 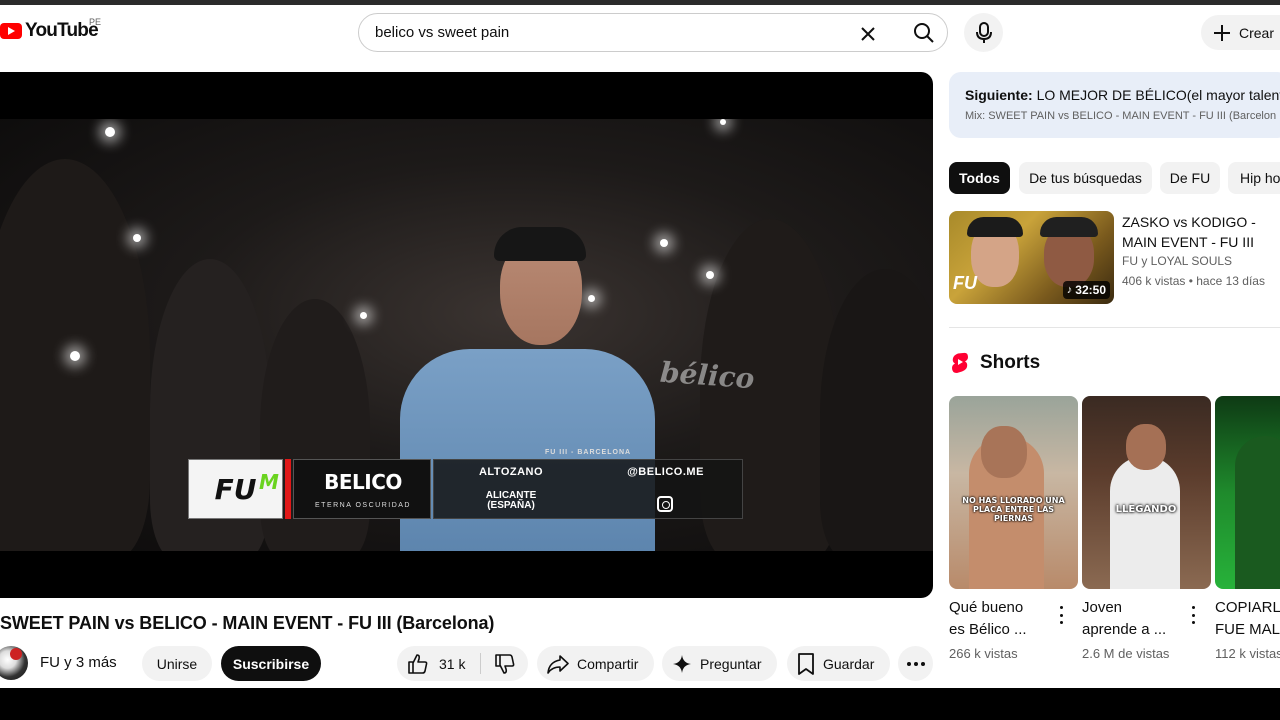 What do you see at coordinates (1190, 178) in the screenshot?
I see `chip-de-fu: De FU` at bounding box center [1190, 178].